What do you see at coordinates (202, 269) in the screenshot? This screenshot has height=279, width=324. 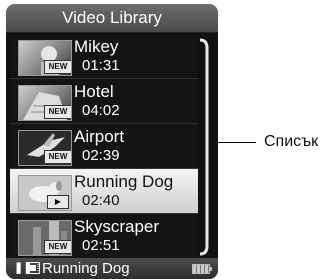 I see `battery-icon` at bounding box center [202, 269].